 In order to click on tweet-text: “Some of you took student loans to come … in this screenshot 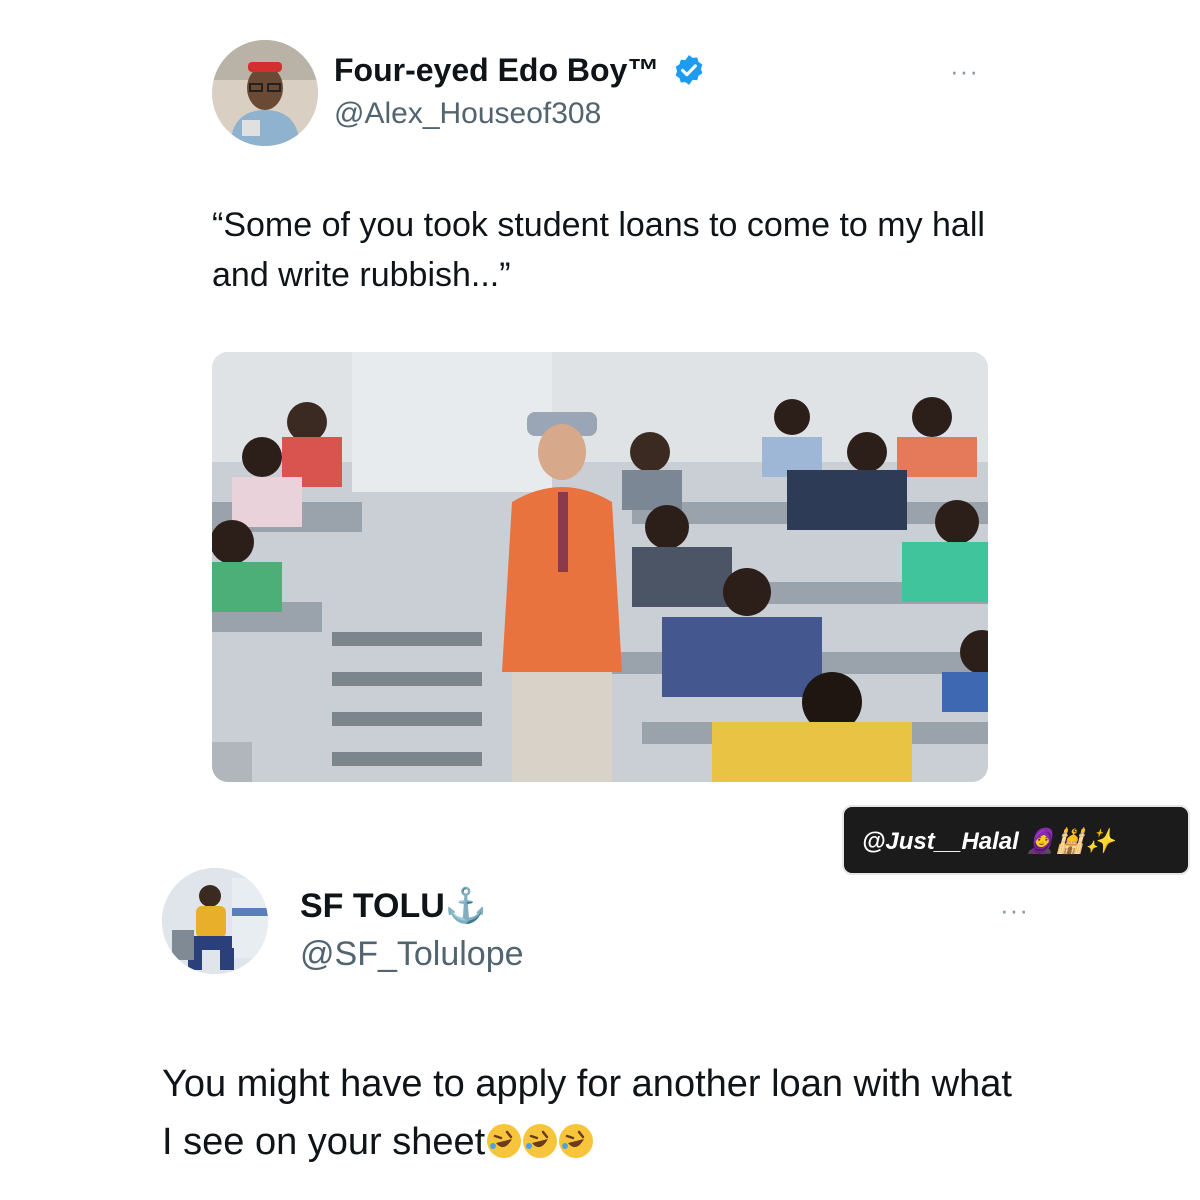, I will do `click(598, 250)`.